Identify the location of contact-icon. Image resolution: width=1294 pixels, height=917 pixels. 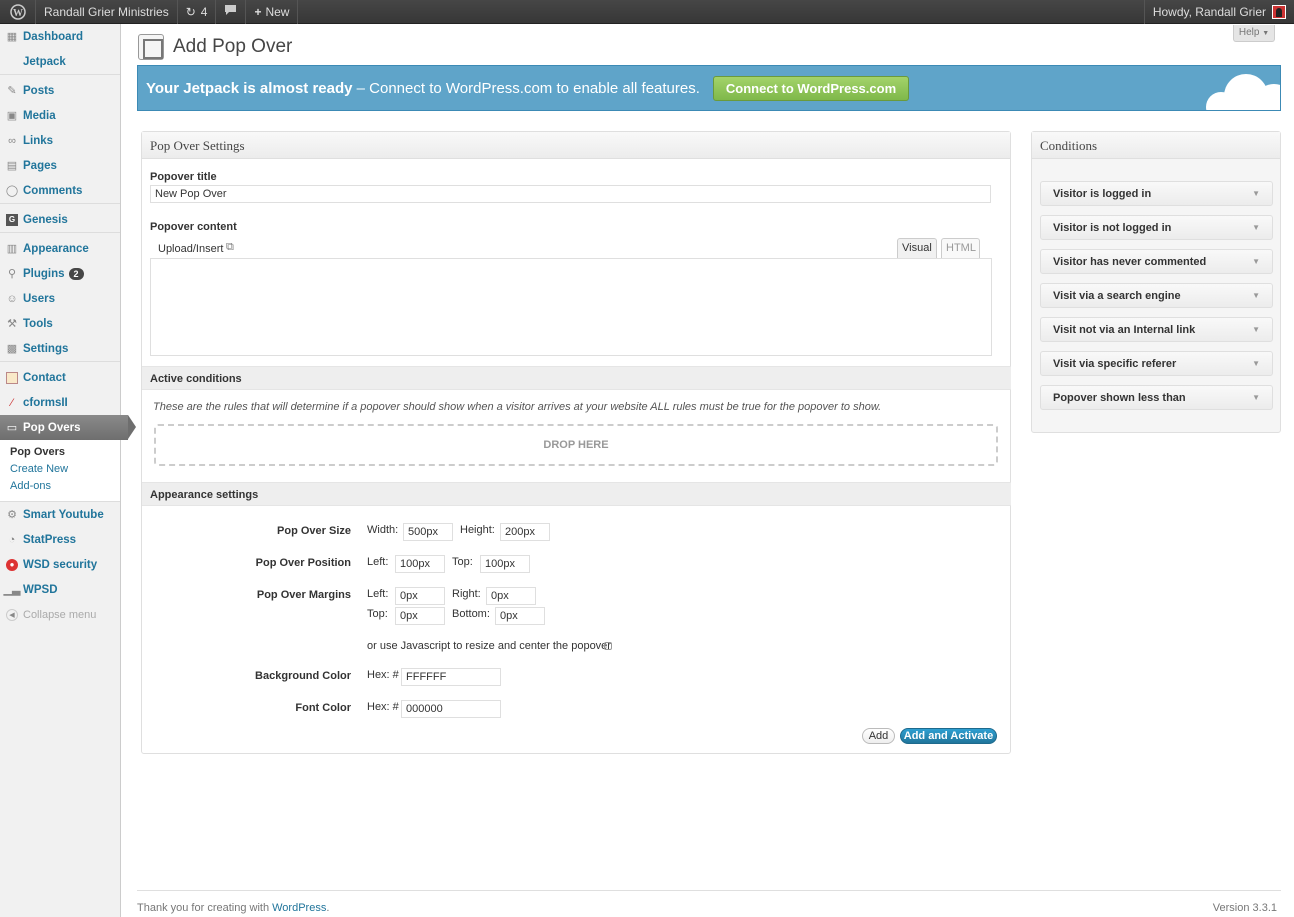
(12, 377).